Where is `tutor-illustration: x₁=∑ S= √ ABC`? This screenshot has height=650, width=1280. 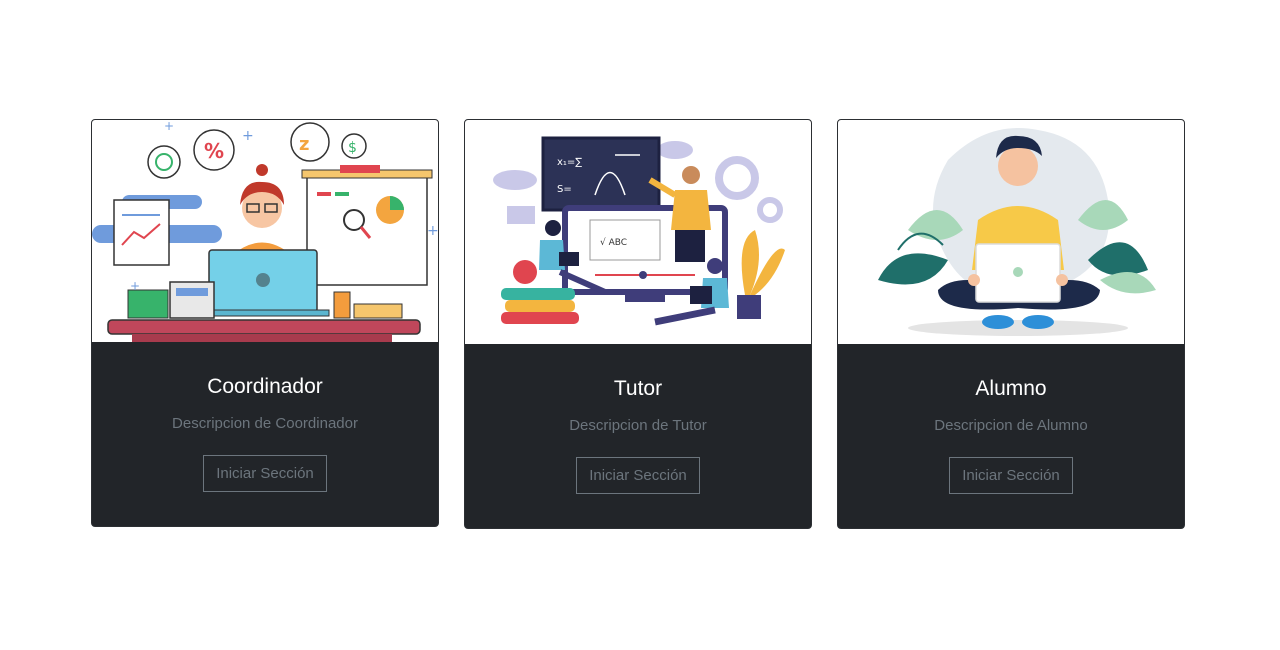 tutor-illustration: x₁=∑ S= √ ABC is located at coordinates (638, 232).